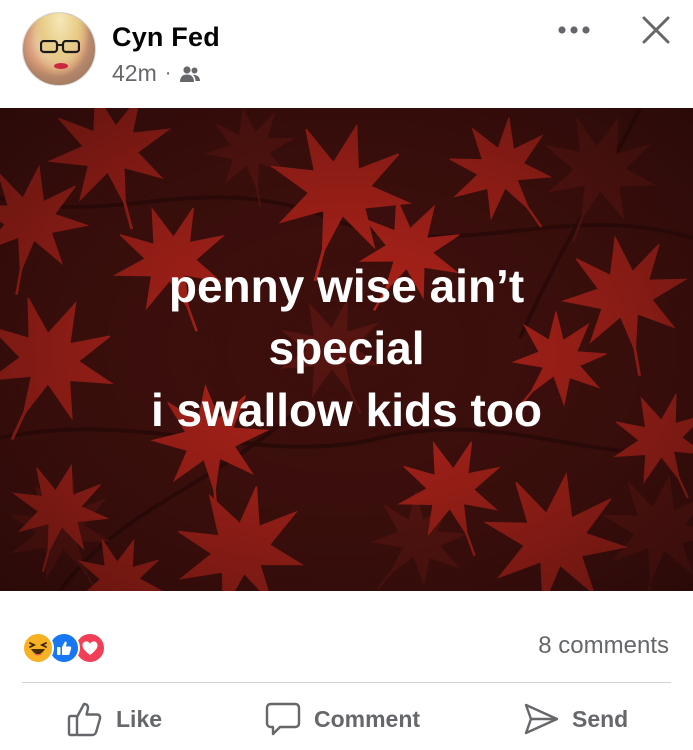  Describe the element at coordinates (346, 682) in the screenshot. I see `divider` at that location.